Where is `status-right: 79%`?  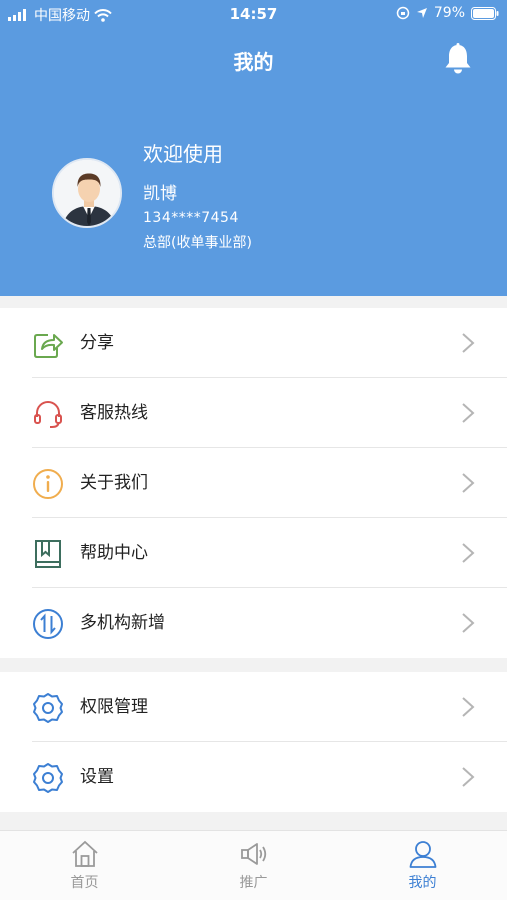 status-right: 79% is located at coordinates (447, 13).